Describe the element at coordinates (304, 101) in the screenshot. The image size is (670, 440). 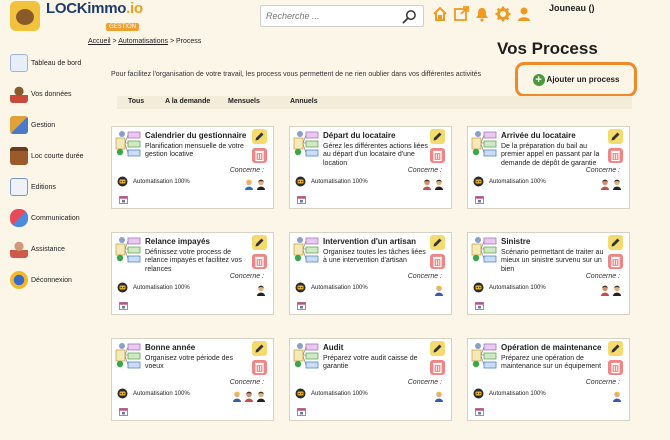
I see `tab-annuels: Annuels` at that location.